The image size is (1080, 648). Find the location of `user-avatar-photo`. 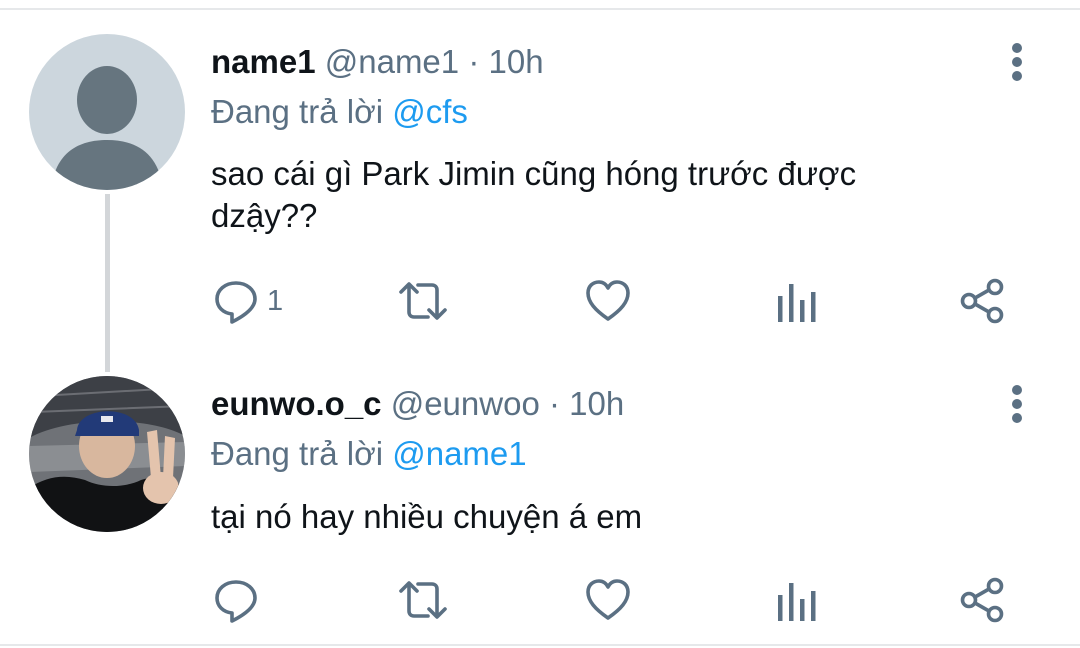

user-avatar-photo is located at coordinates (107, 454).